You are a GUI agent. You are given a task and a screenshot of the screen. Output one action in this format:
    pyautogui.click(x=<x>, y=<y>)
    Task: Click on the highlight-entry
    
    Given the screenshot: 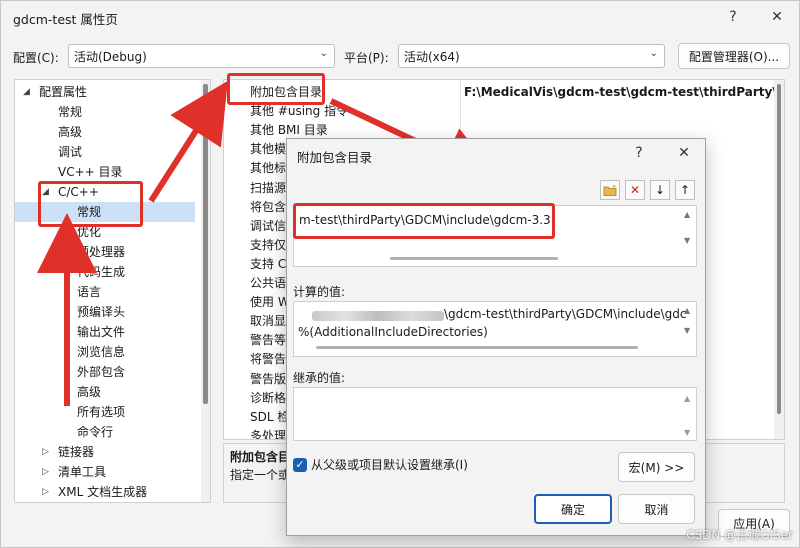 What is the action you would take?
    pyautogui.click(x=424, y=221)
    